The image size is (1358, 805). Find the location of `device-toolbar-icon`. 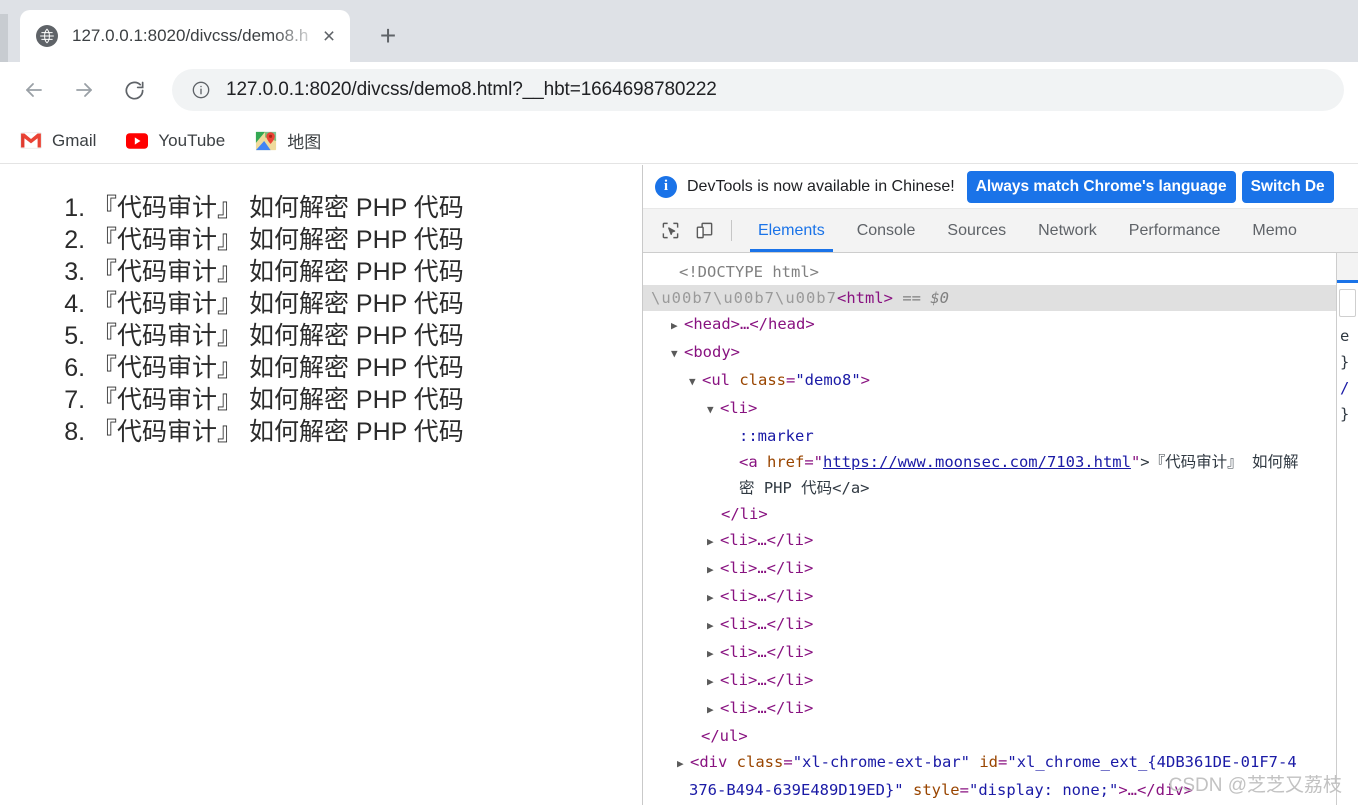

device-toolbar-icon is located at coordinates (704, 230).